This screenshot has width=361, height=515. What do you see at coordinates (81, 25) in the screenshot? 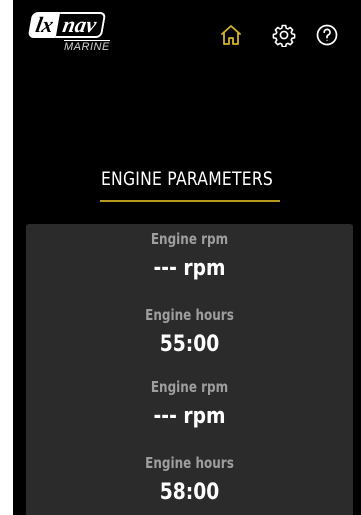
I see `logo-nav-text: nav` at bounding box center [81, 25].